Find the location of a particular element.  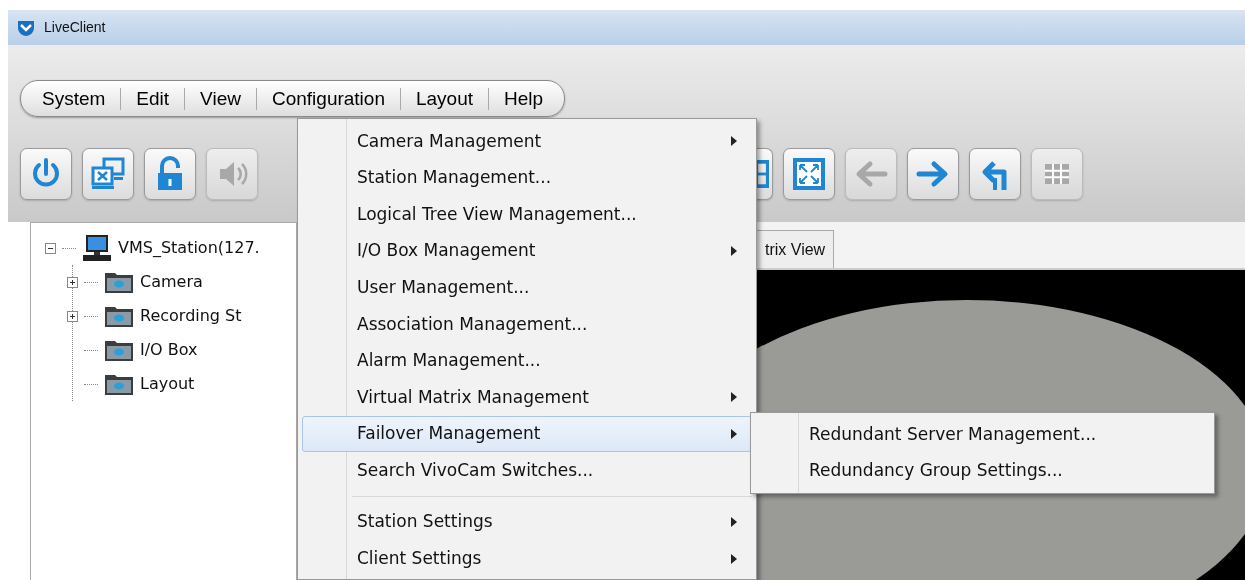

menu-item: Failover Management is located at coordinates (527, 434).